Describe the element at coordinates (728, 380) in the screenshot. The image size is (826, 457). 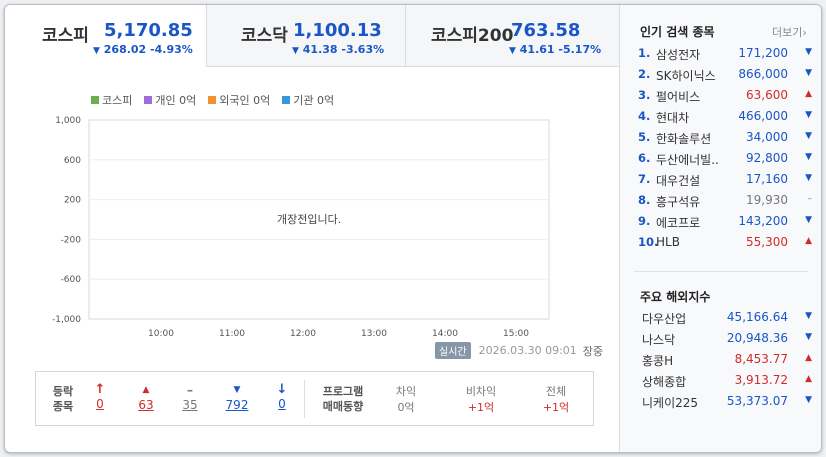
I see `overseas-index-row: 상해종합 3,913.72 ▲` at that location.